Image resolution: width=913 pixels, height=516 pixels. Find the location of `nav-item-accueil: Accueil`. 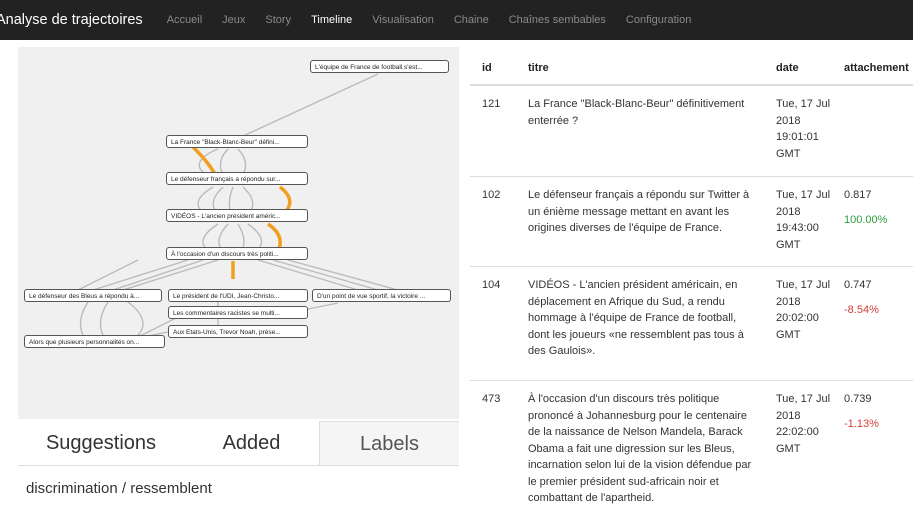

nav-item-accueil: Accueil is located at coordinates (184, 20).